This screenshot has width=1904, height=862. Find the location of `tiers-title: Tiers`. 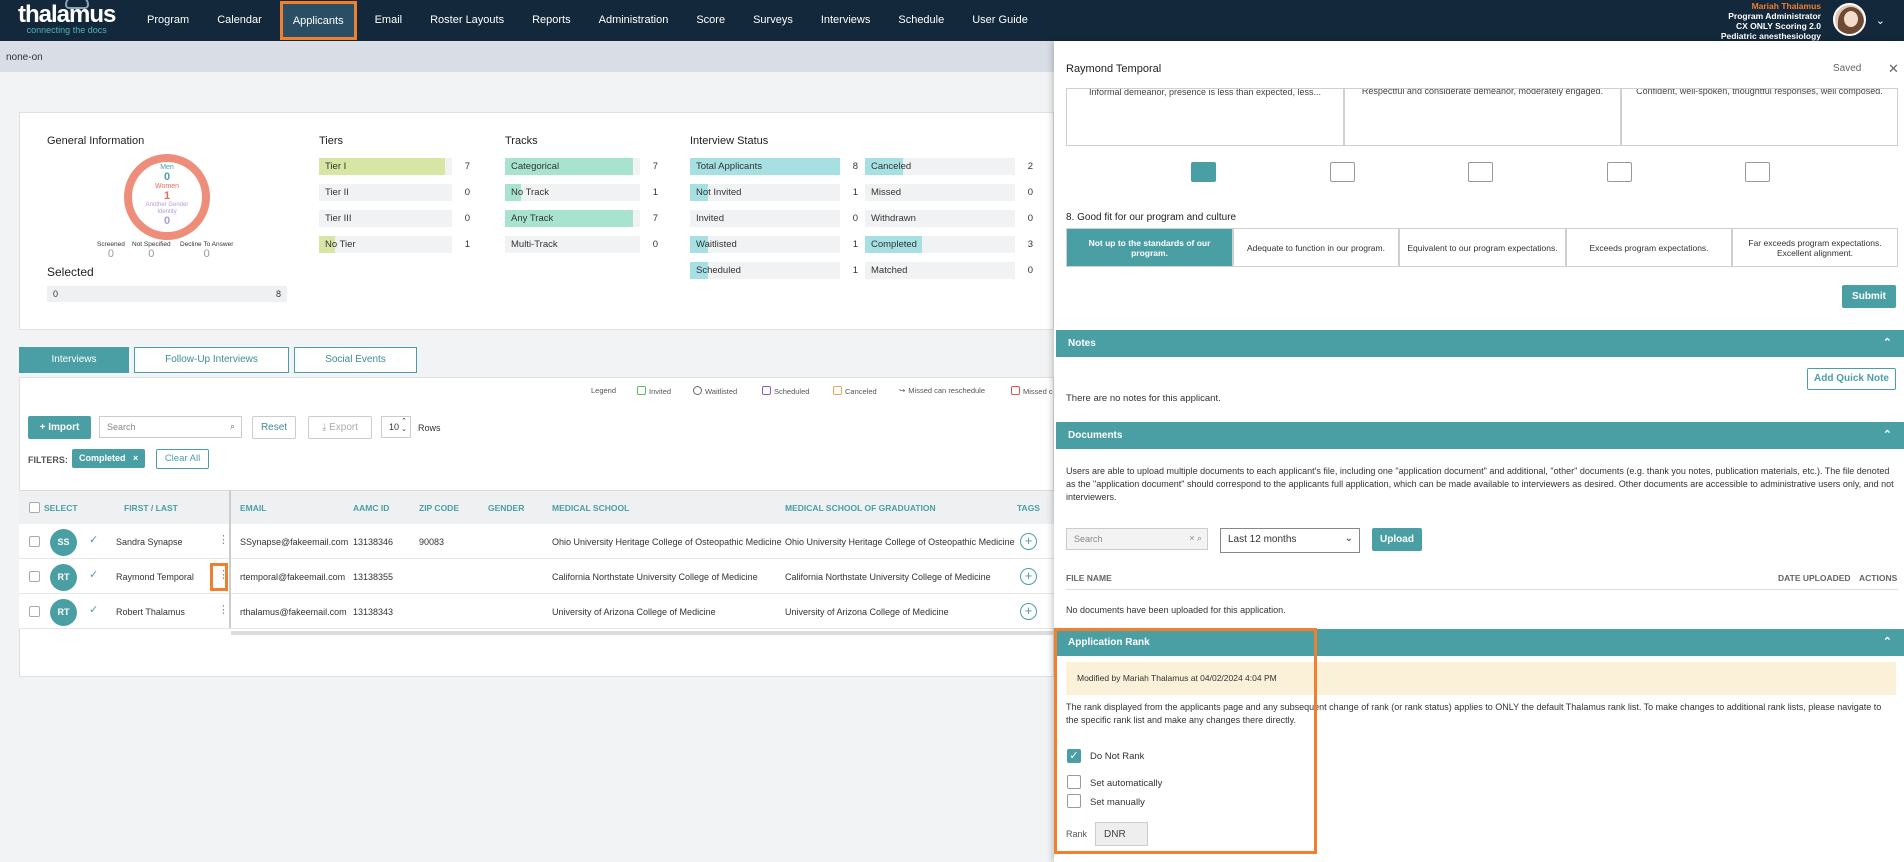

tiers-title: Tiers is located at coordinates (331, 141).